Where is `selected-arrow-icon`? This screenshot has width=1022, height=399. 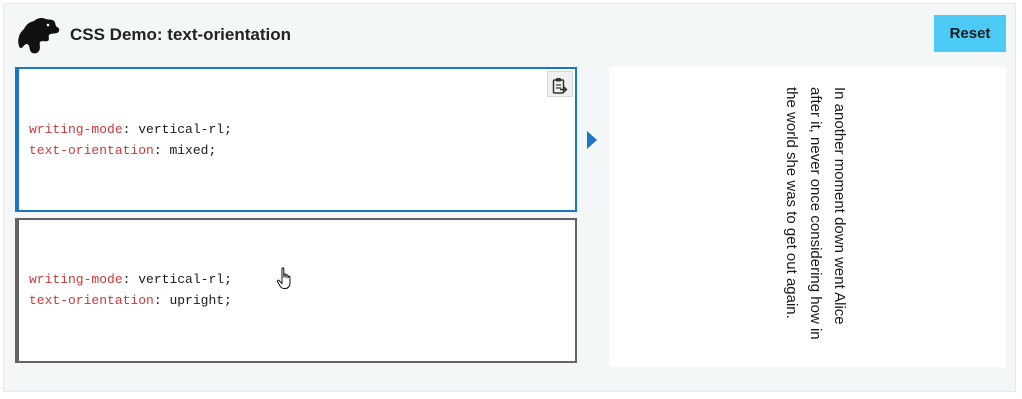 selected-arrow-icon is located at coordinates (592, 140).